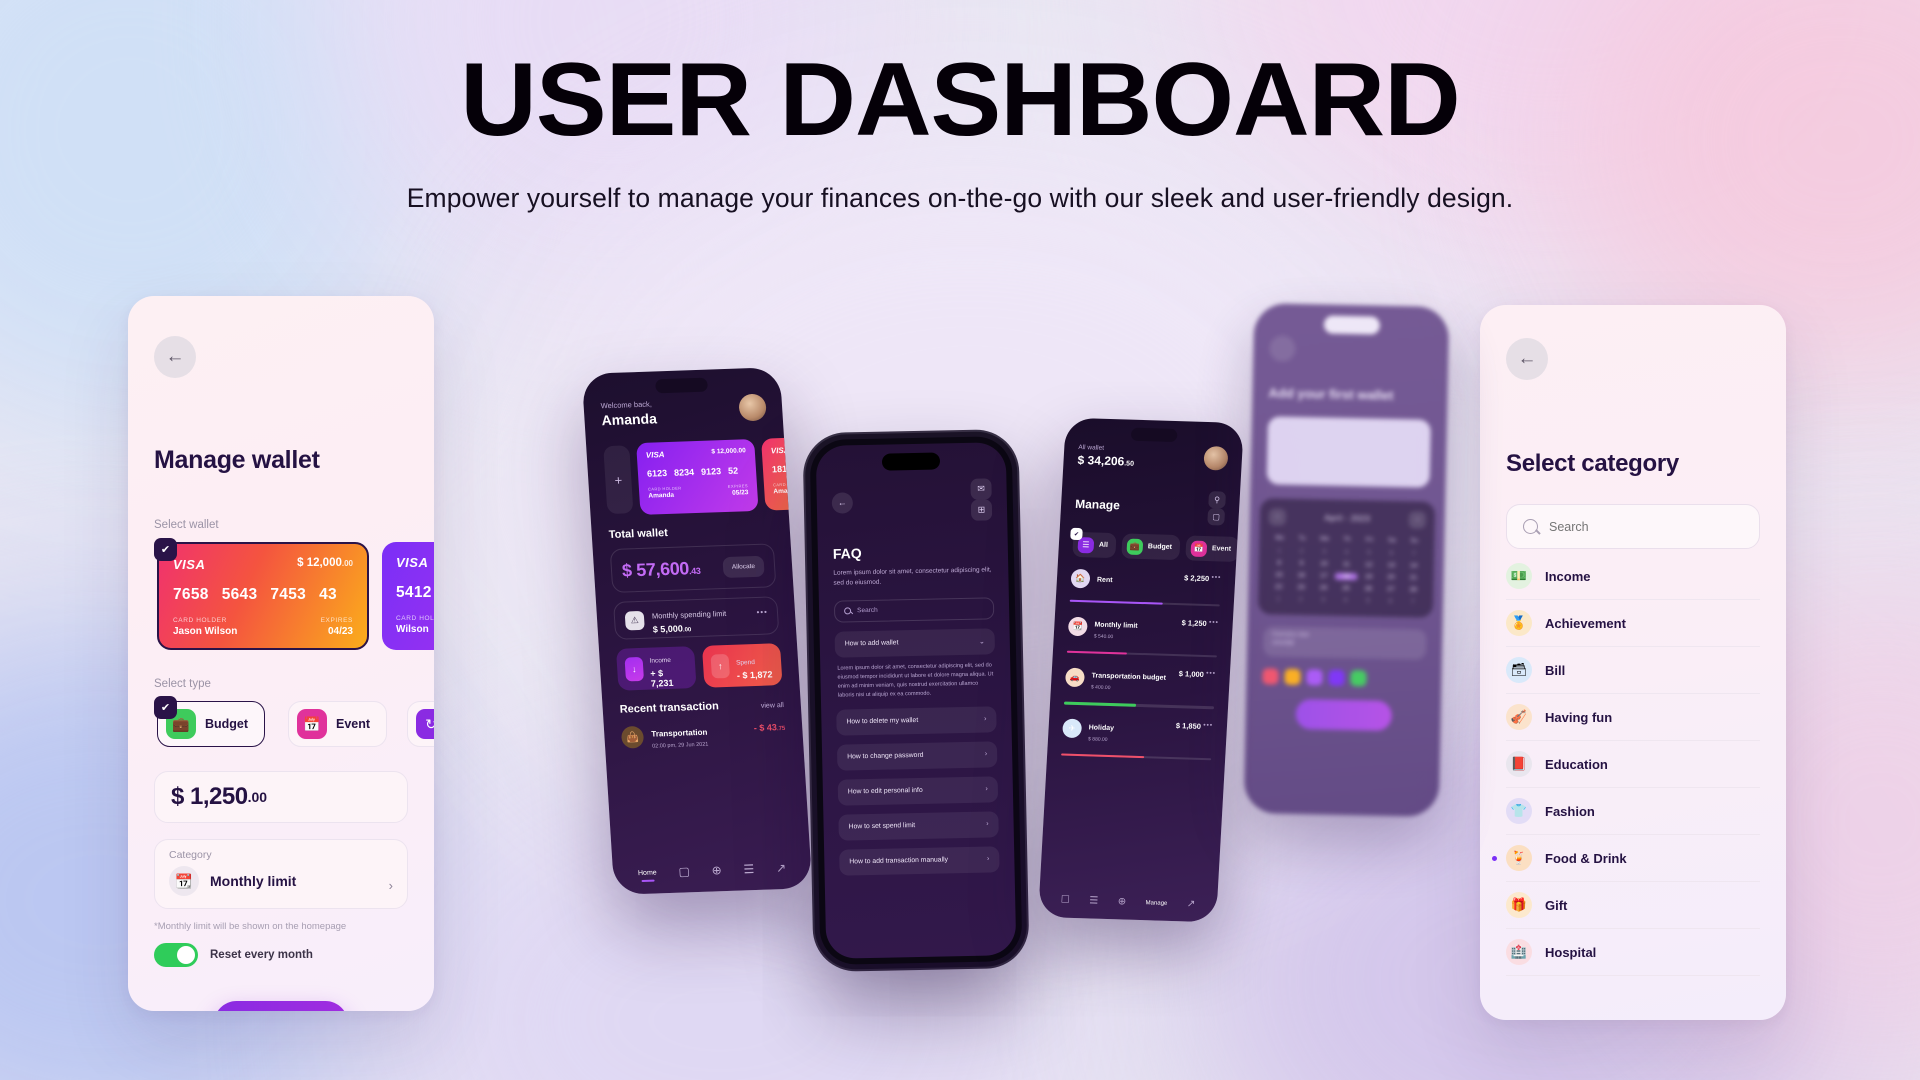  Describe the element at coordinates (1344, 643) in the screenshot. I see `expiration-date-field: Expiration date mm/dd` at that location.